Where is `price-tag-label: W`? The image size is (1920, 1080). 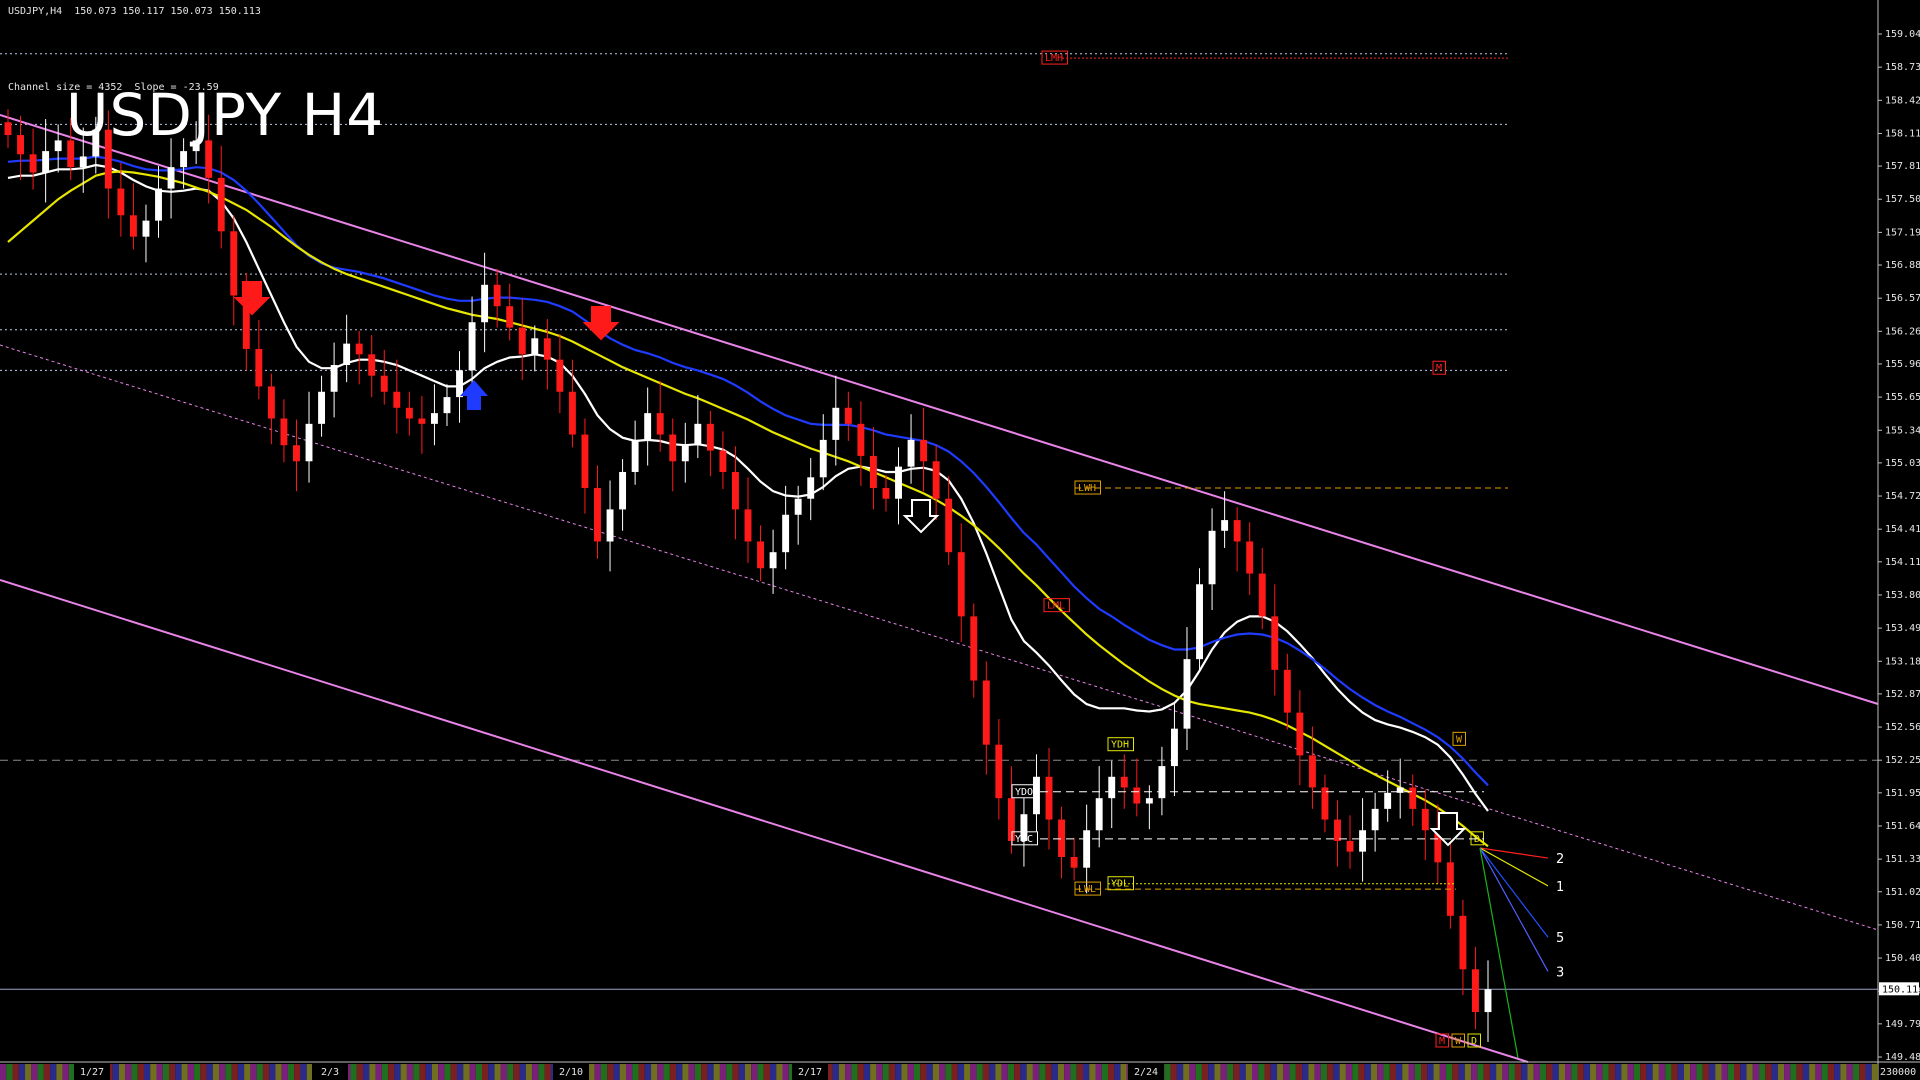
price-tag-label: W is located at coordinates (1458, 1041).